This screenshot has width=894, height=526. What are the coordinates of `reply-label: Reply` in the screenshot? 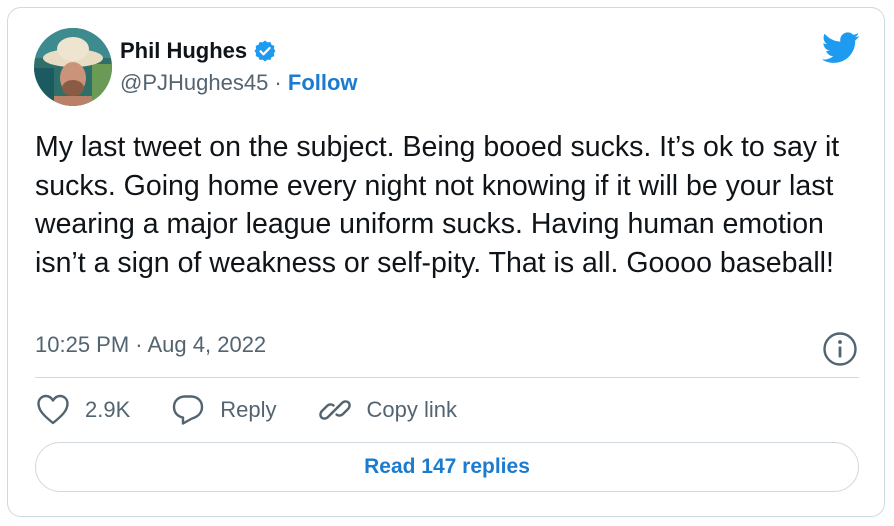 It's located at (248, 409).